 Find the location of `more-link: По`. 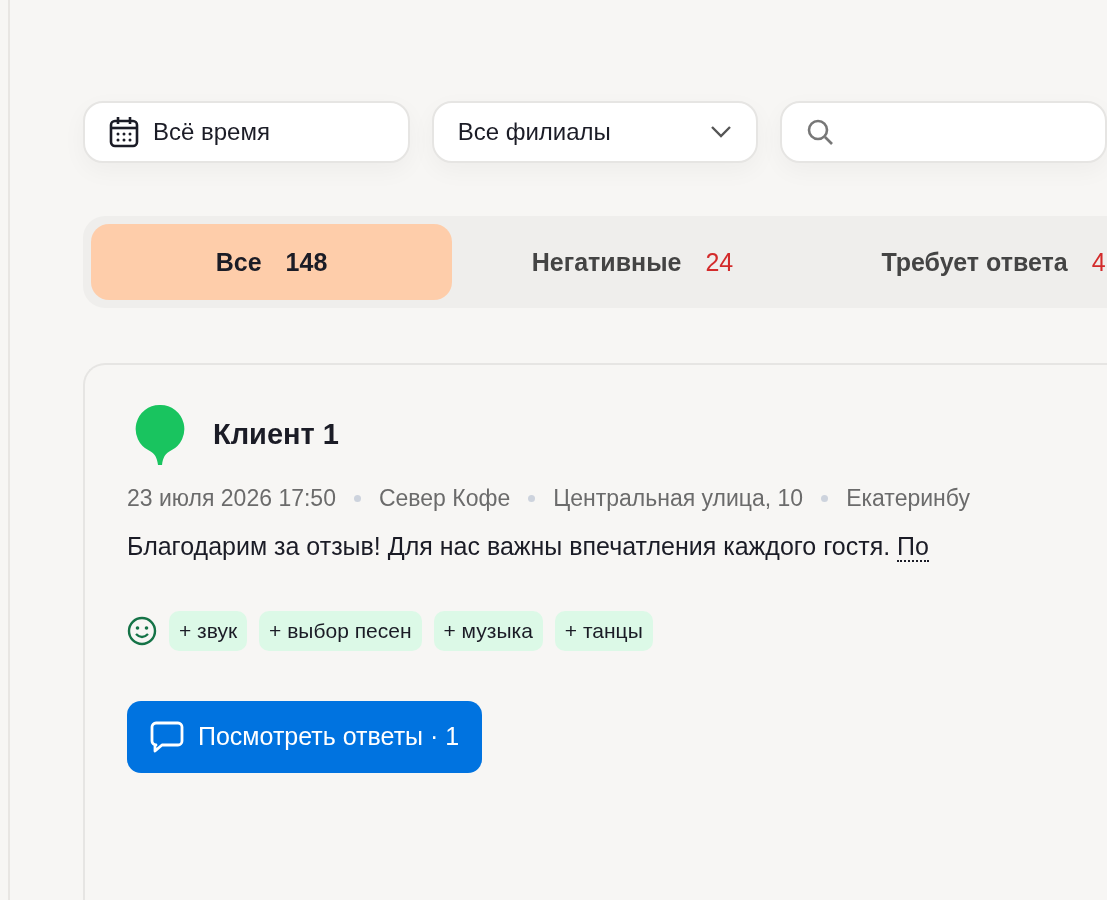

more-link: По is located at coordinates (913, 546).